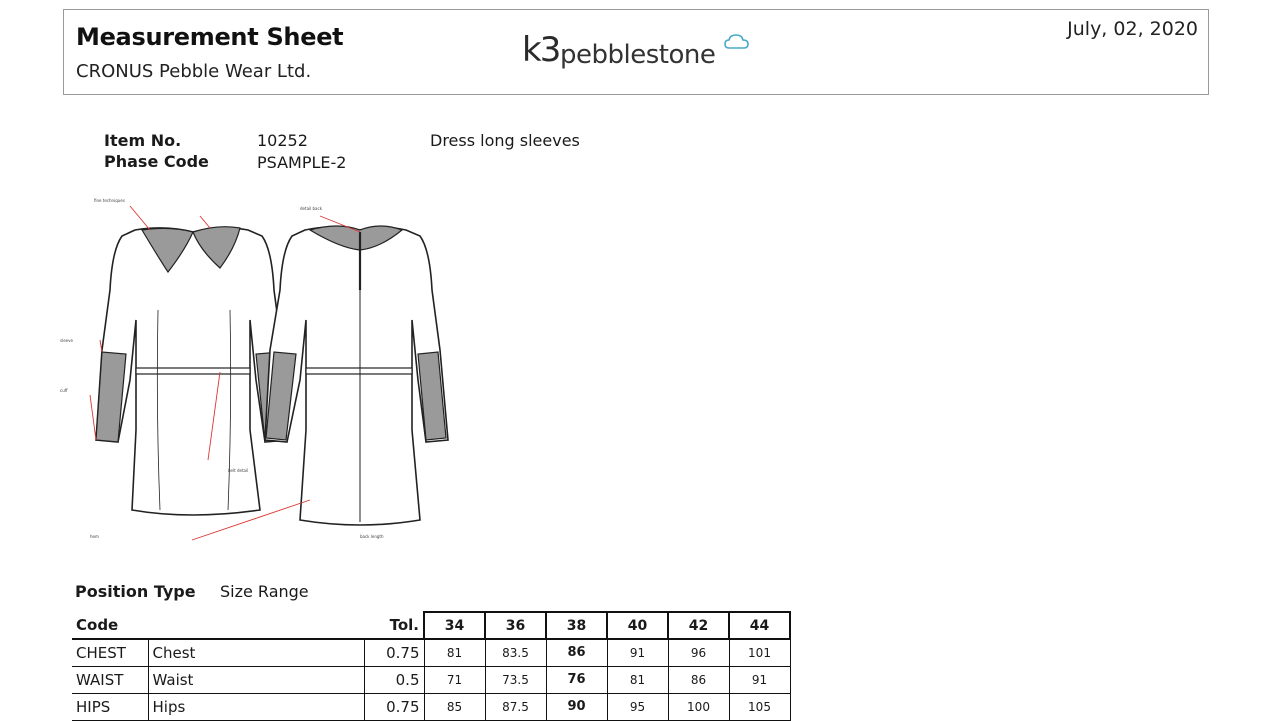 The width and height of the screenshot is (1280, 721). What do you see at coordinates (109, 200) in the screenshot?
I see `svg-text: fine techniques` at bounding box center [109, 200].